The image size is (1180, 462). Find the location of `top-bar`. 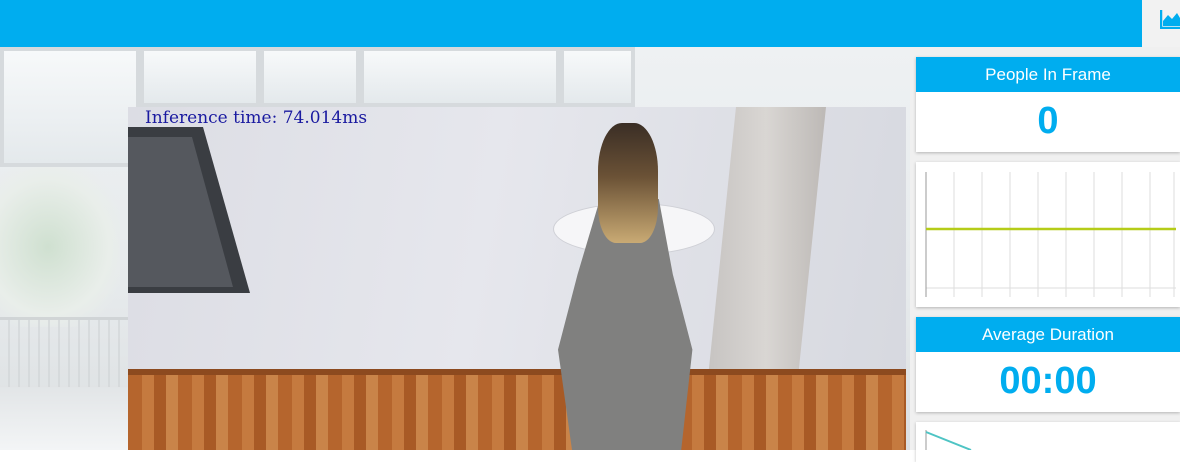

top-bar is located at coordinates (571, 23).